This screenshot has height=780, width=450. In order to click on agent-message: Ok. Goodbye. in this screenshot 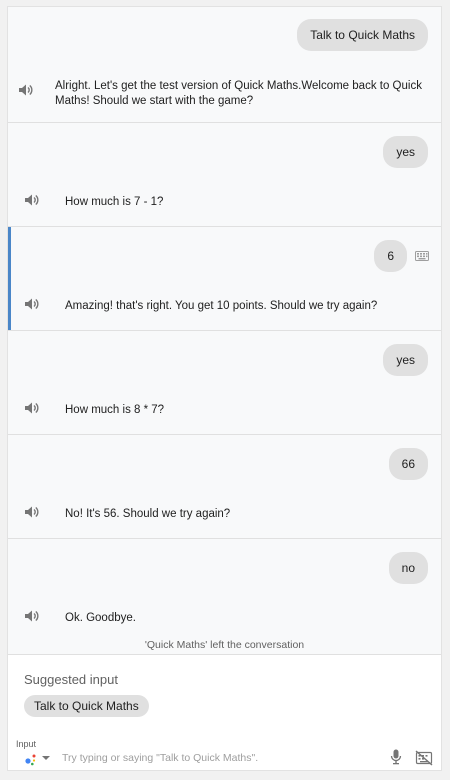, I will do `click(100, 618)`.